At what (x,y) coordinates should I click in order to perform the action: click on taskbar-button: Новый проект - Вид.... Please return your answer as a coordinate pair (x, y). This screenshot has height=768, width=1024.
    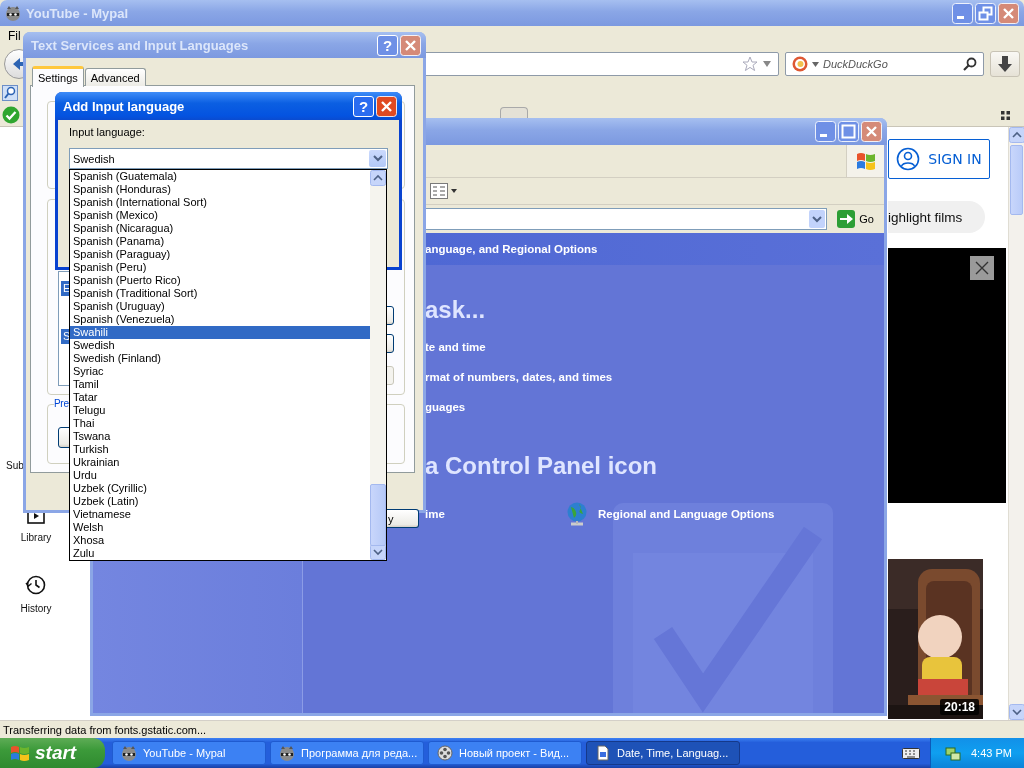
    Looking at the image, I should click on (505, 753).